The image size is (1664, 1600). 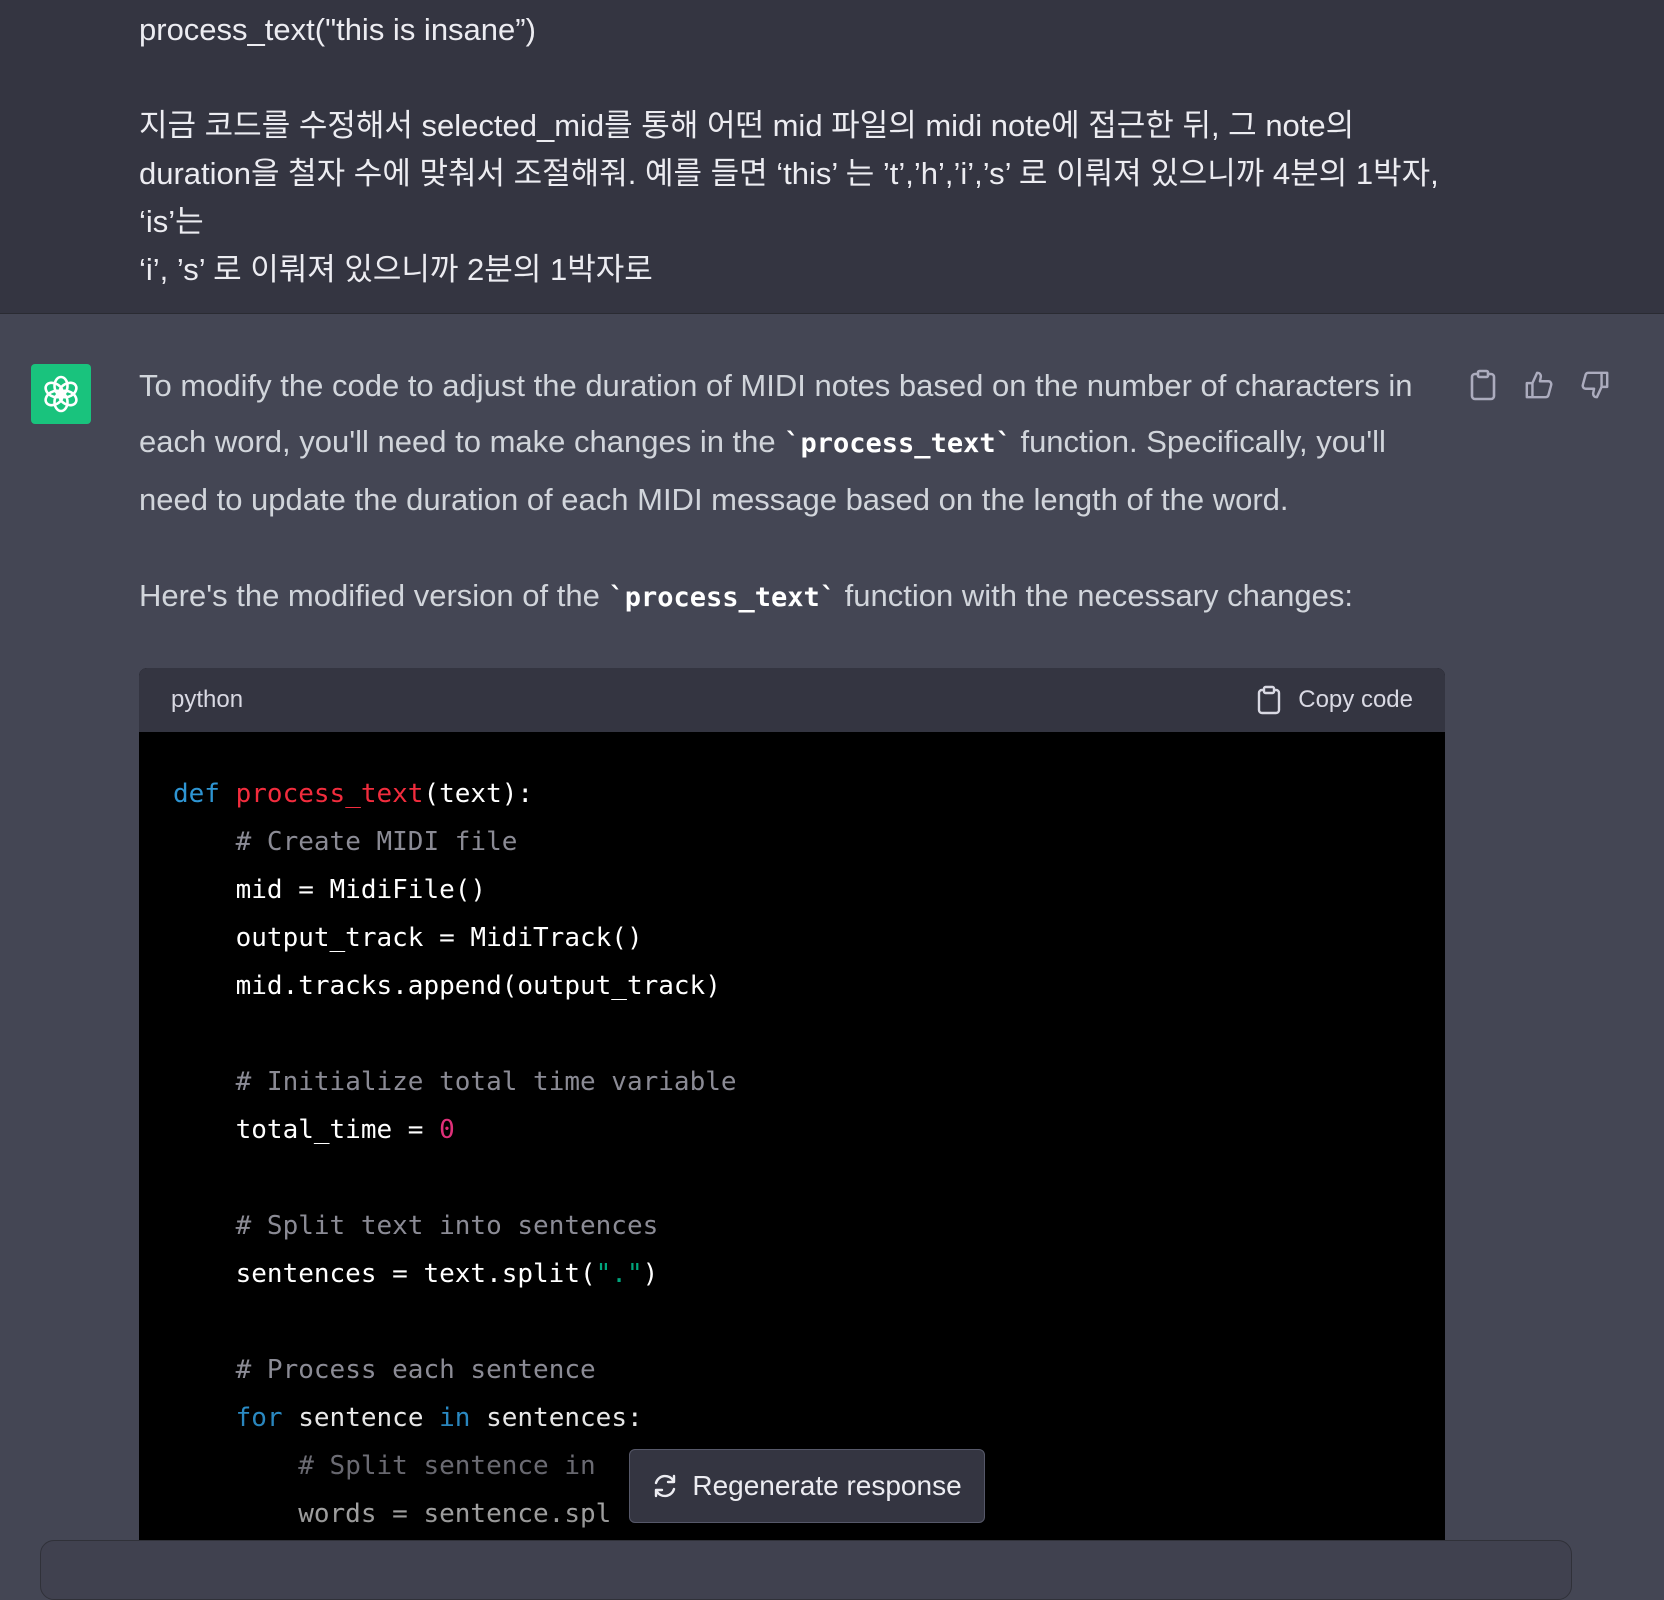 What do you see at coordinates (353, 794) in the screenshot?
I see `code-line: def process_text(text):` at bounding box center [353, 794].